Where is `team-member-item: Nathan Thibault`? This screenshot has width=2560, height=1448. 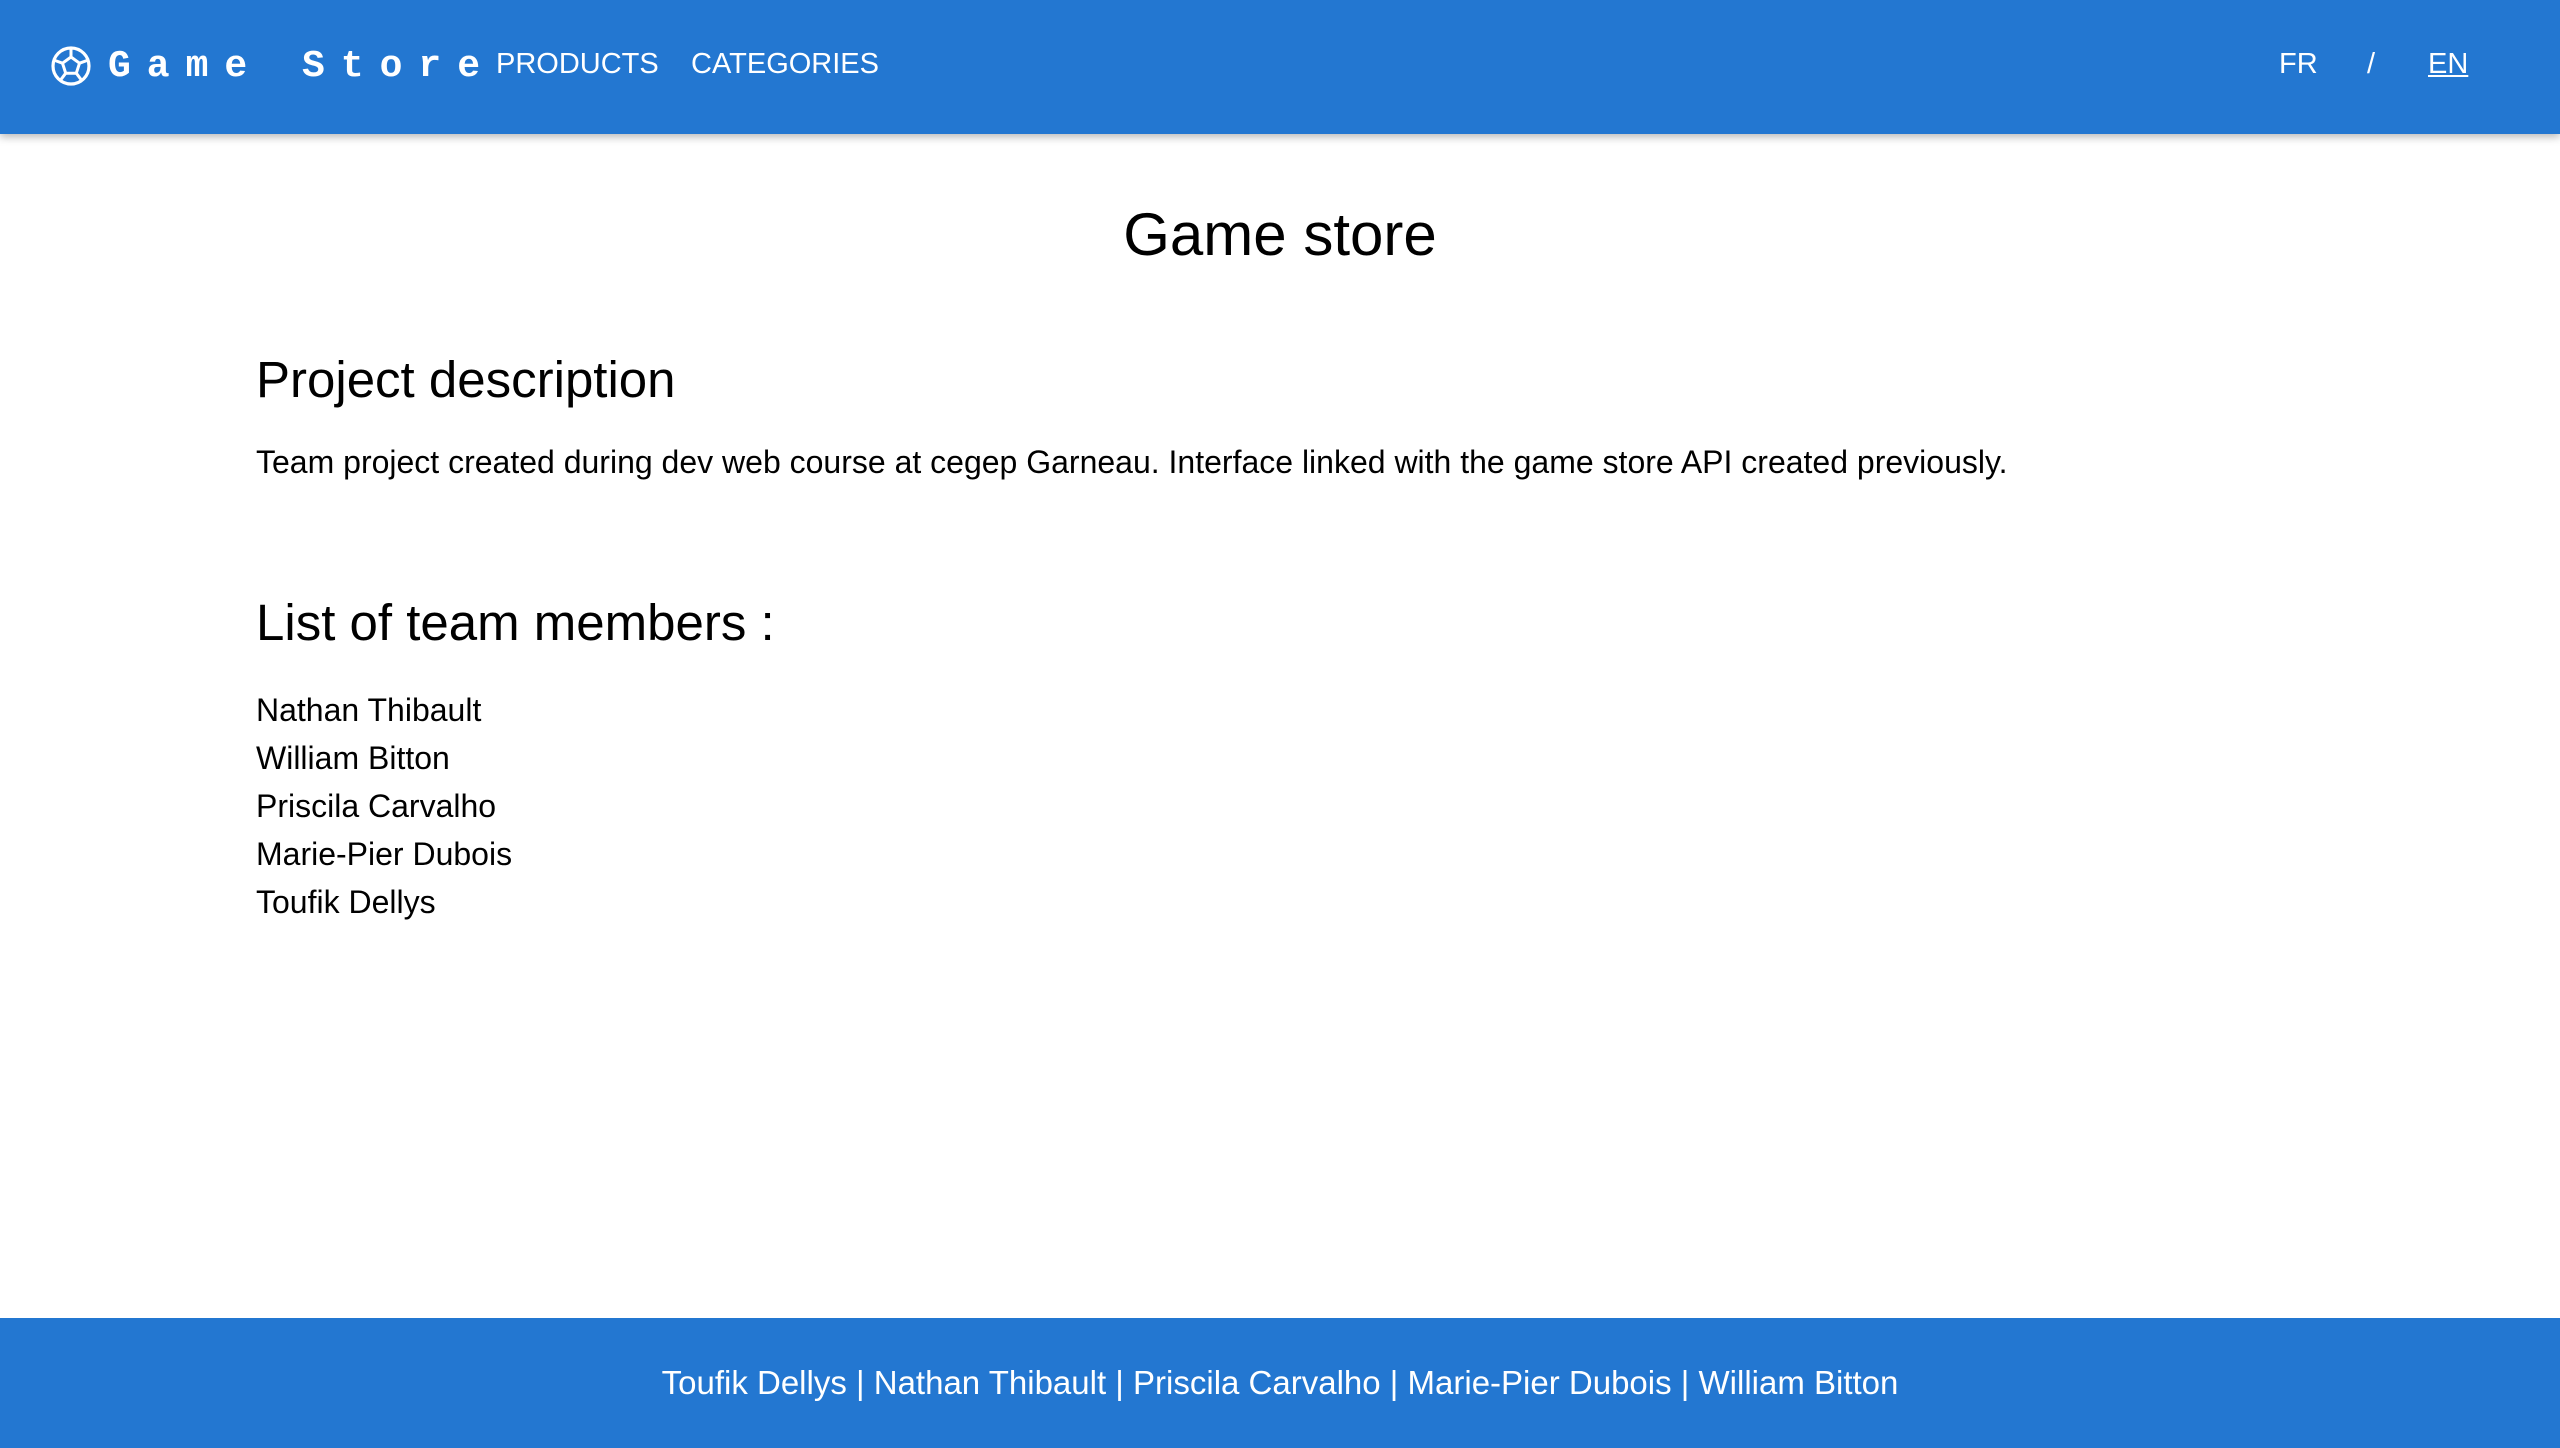 team-member-item: Nathan Thibault is located at coordinates (369, 710).